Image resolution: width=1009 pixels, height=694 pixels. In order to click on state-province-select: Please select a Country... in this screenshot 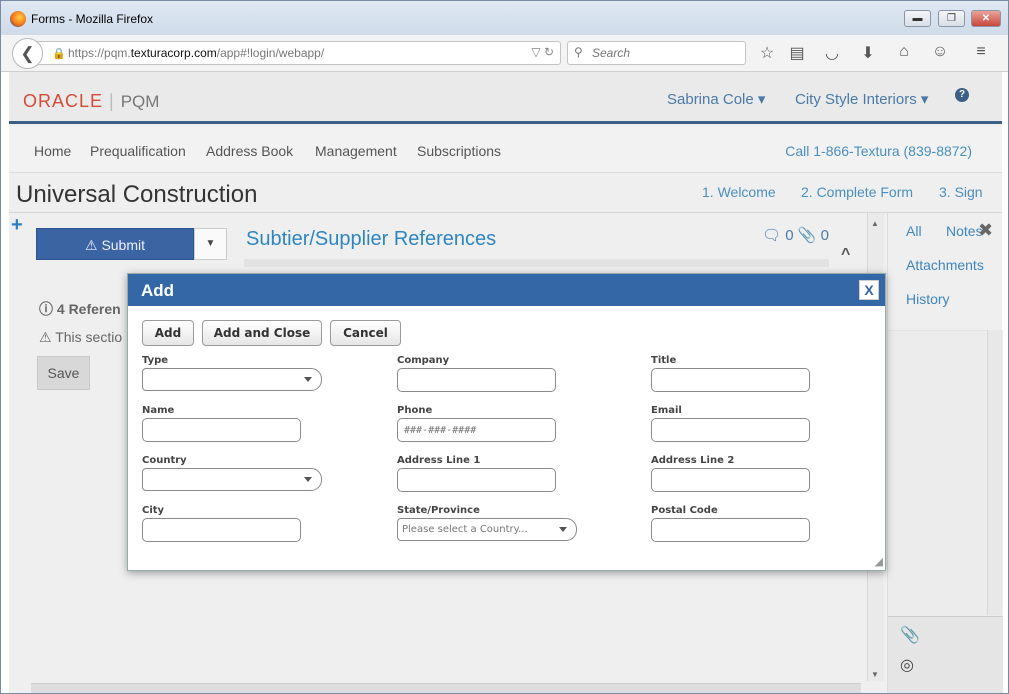, I will do `click(487, 529)`.